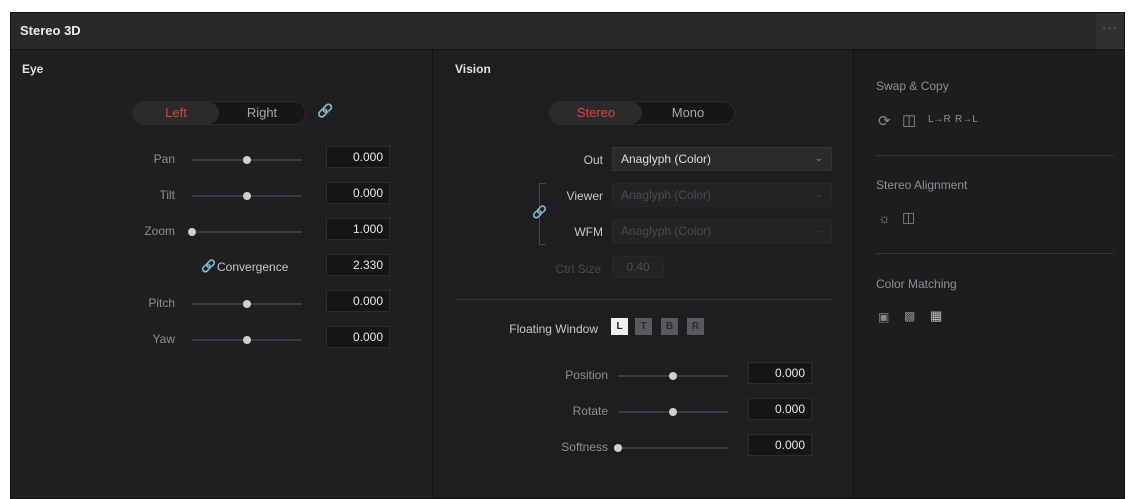 The height and width of the screenshot is (499, 1132). I want to click on swap-eyes-icon: ⟳, so click(884, 121).